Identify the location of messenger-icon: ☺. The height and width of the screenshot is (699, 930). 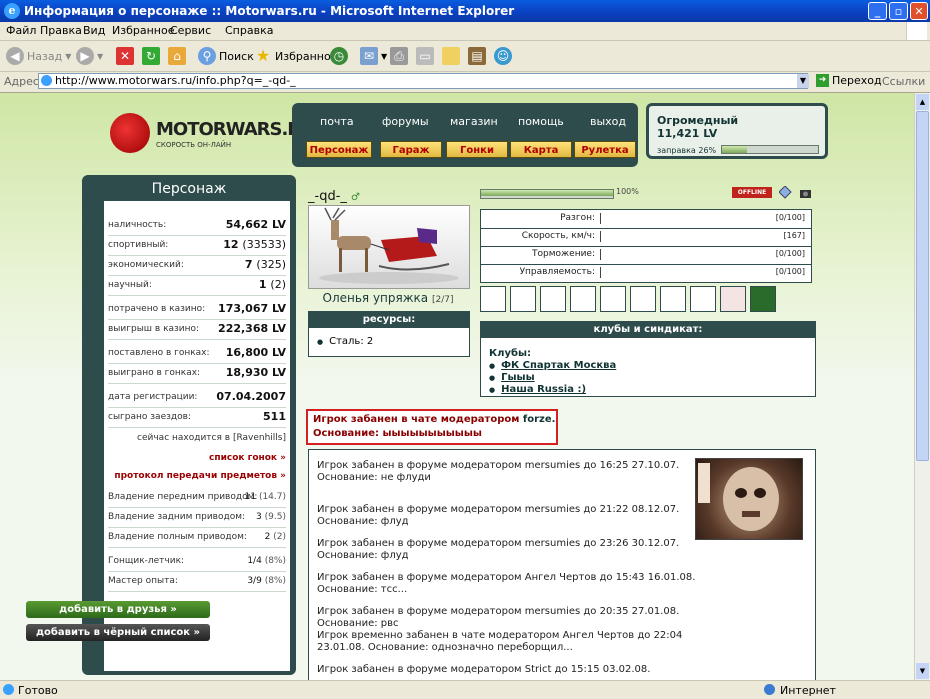
(503, 56).